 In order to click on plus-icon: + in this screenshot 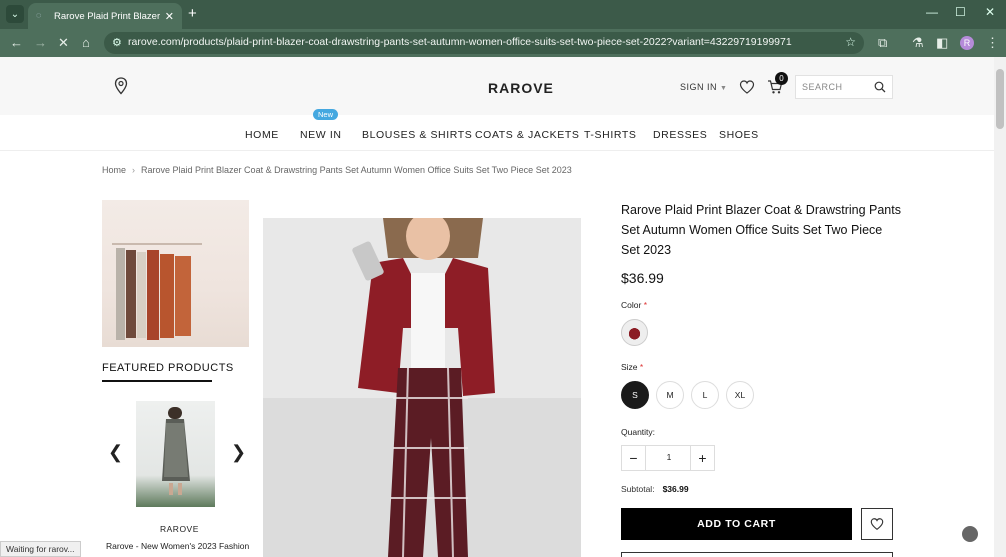, I will do `click(702, 458)`.